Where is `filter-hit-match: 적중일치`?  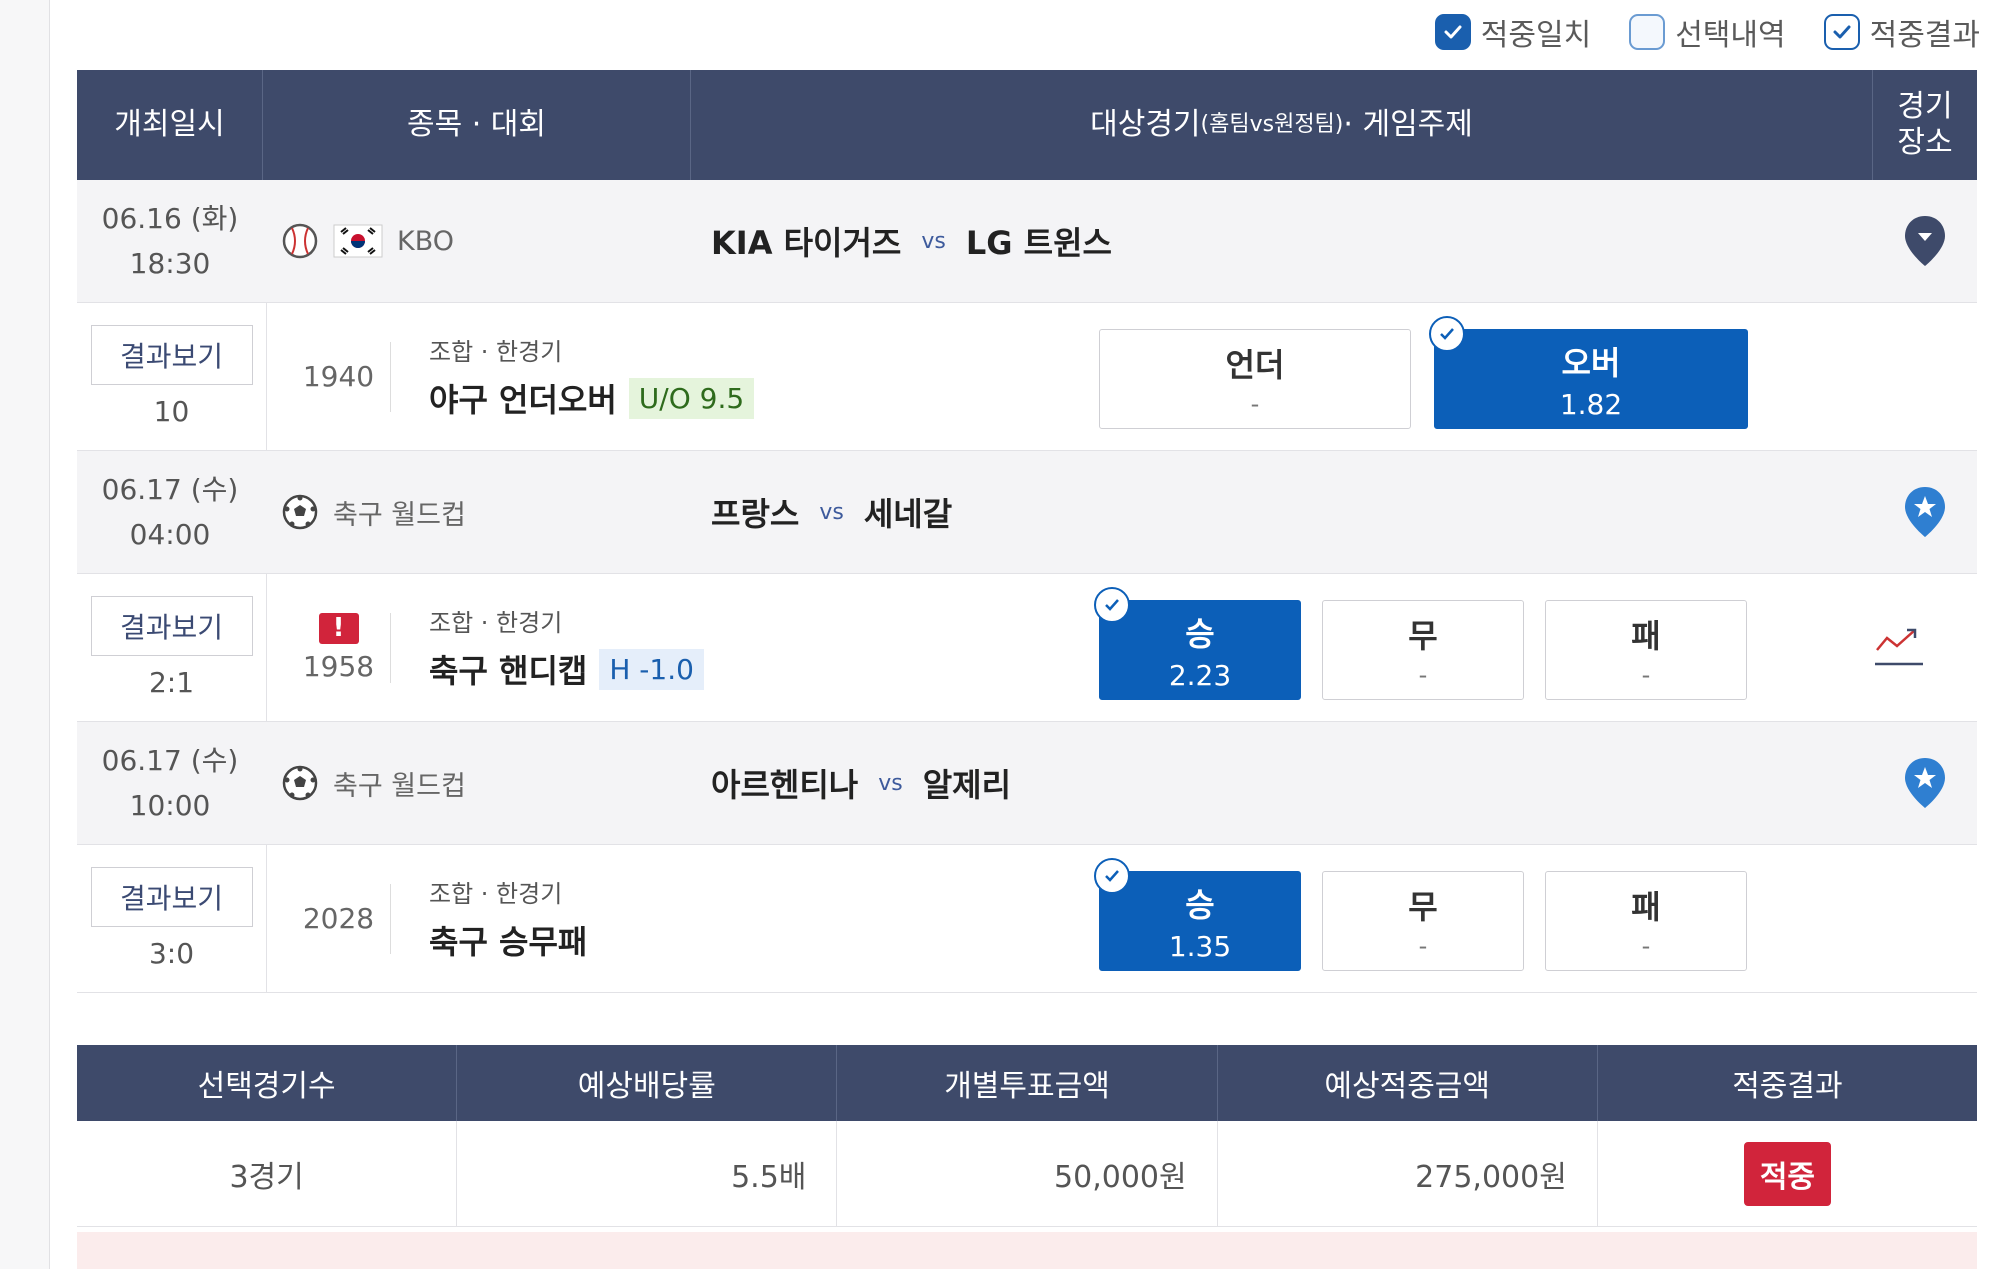
filter-hit-match: 적중일치 is located at coordinates (1513, 32).